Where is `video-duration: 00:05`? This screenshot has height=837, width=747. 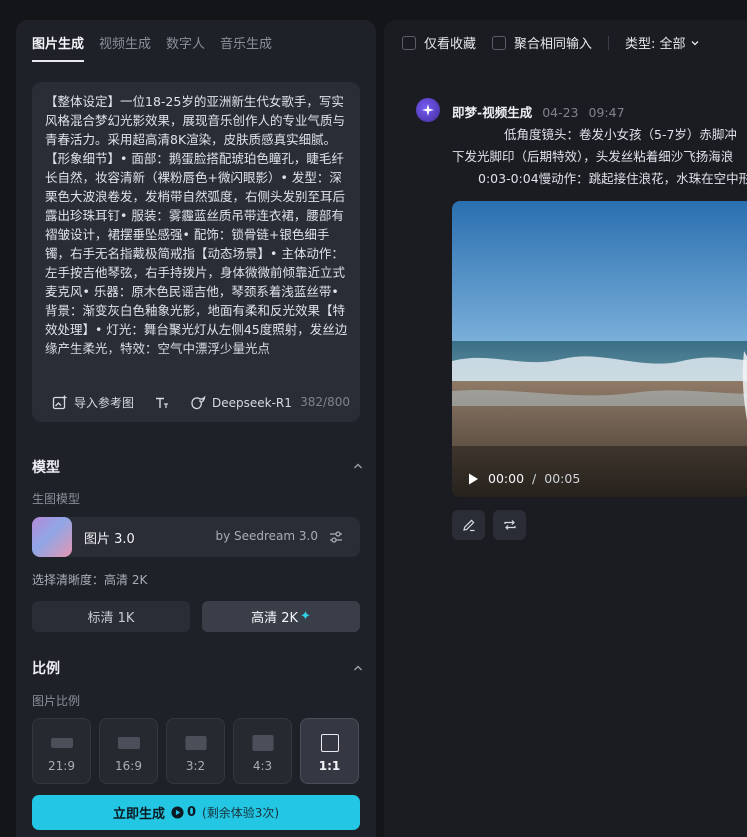
video-duration: 00:05 is located at coordinates (562, 478).